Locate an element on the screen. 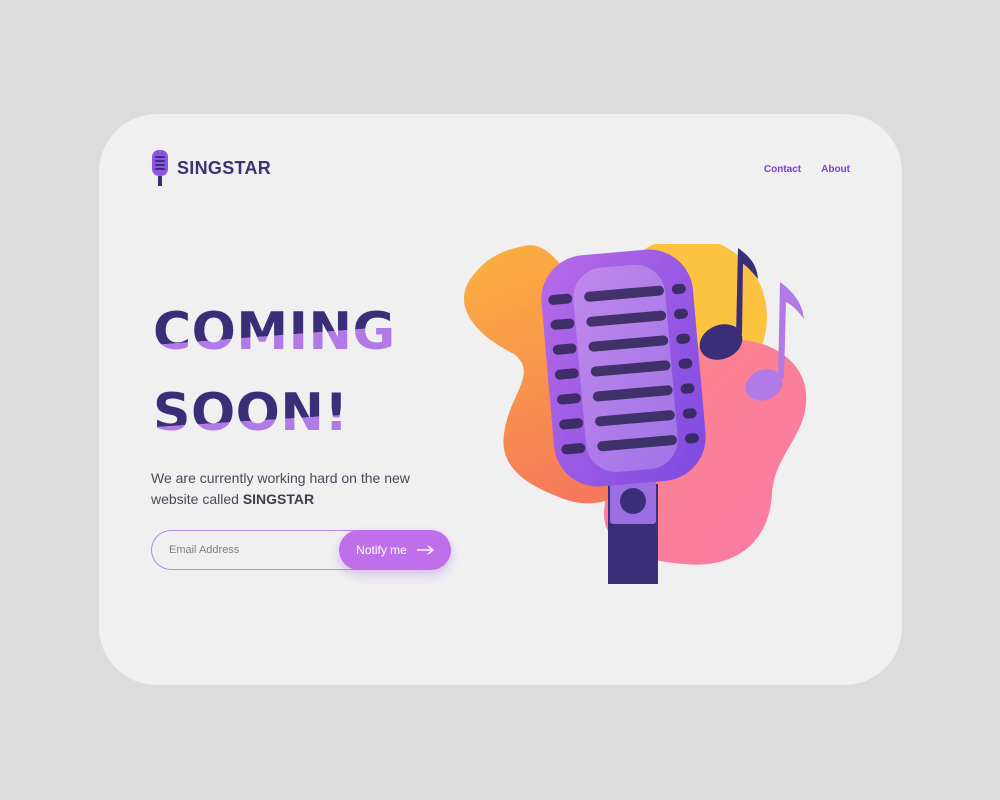 The width and height of the screenshot is (1000, 800). brand-logo: SINGSTAR is located at coordinates (211, 168).